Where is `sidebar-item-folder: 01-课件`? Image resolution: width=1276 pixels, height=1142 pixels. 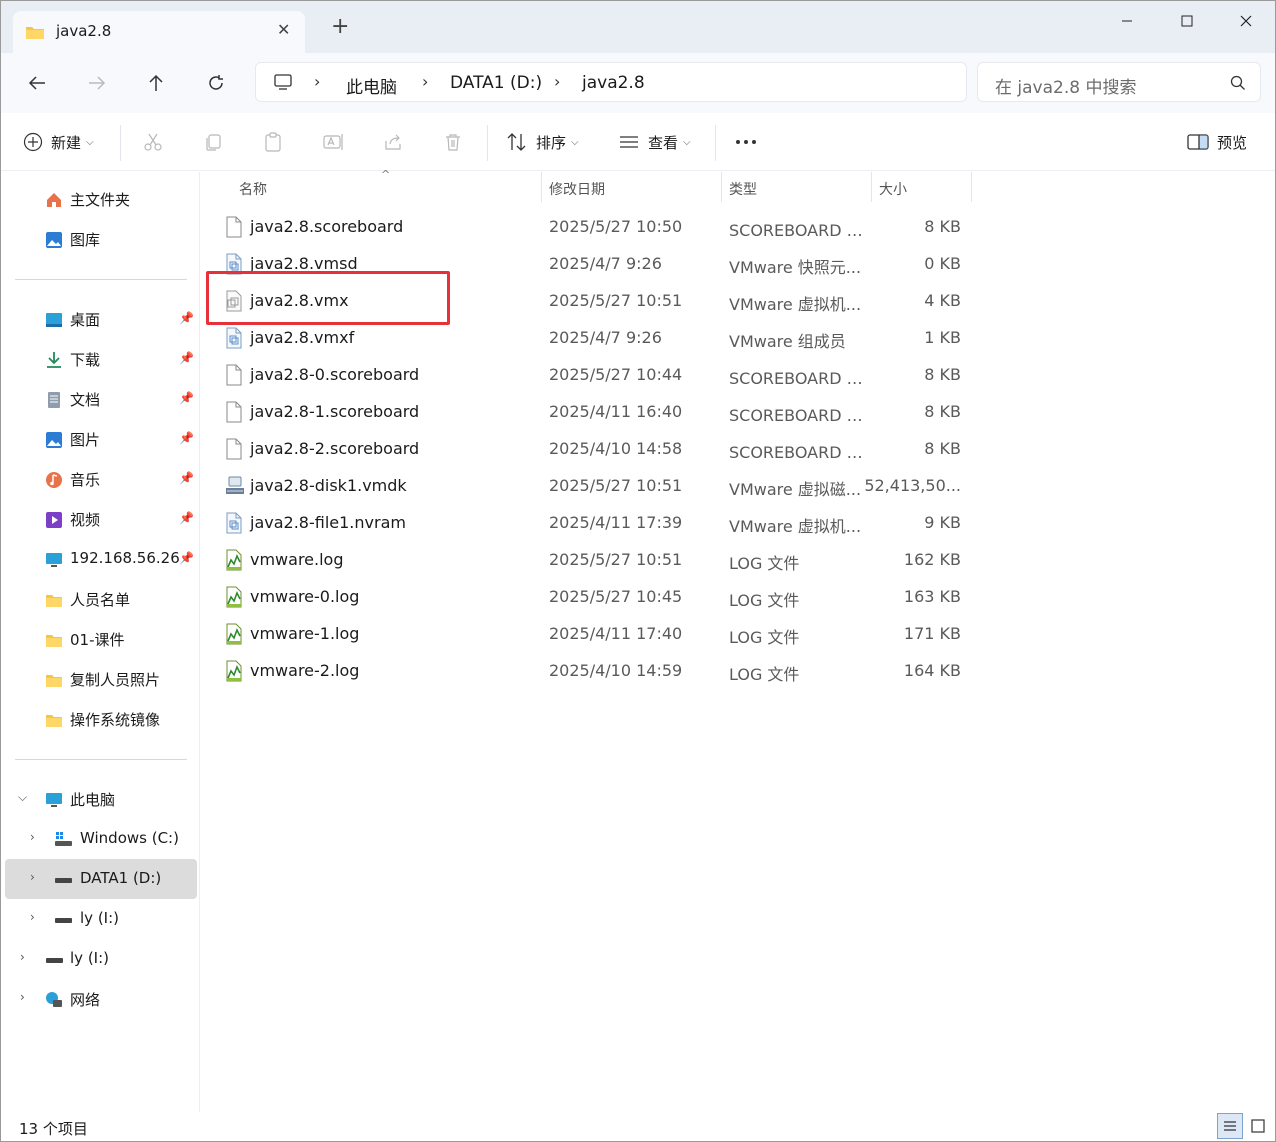 sidebar-item-folder: 01-课件 is located at coordinates (100, 639).